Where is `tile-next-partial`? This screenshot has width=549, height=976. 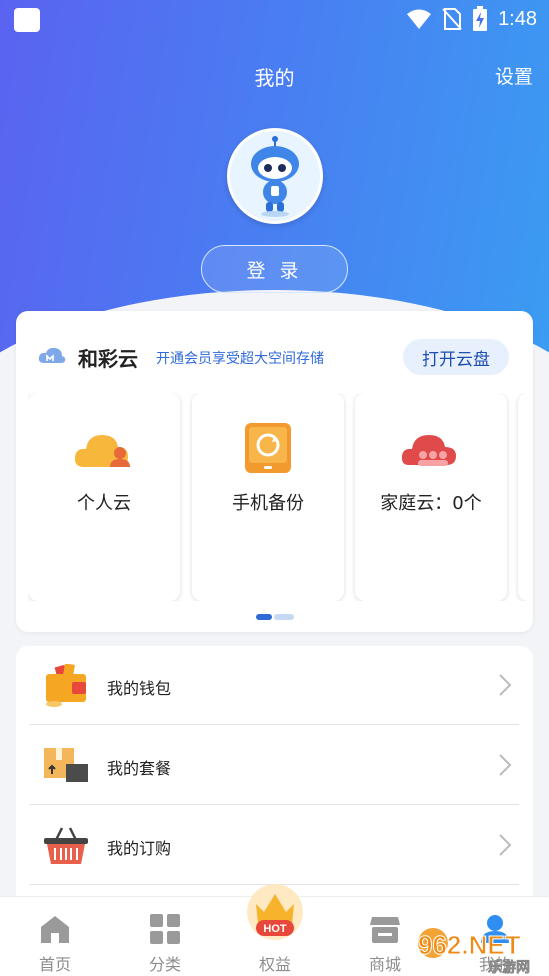 tile-next-partial is located at coordinates (525, 497).